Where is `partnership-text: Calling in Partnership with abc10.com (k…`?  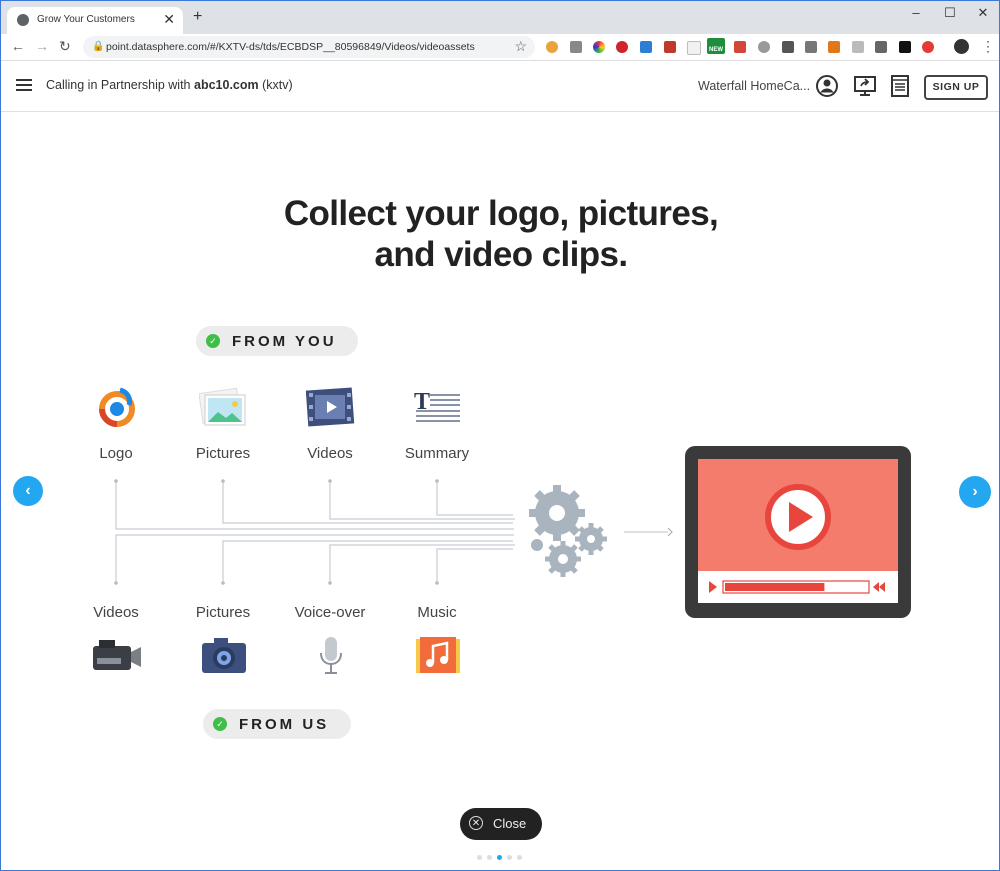
partnership-text: Calling in Partnership with abc10.com (k… is located at coordinates (169, 85).